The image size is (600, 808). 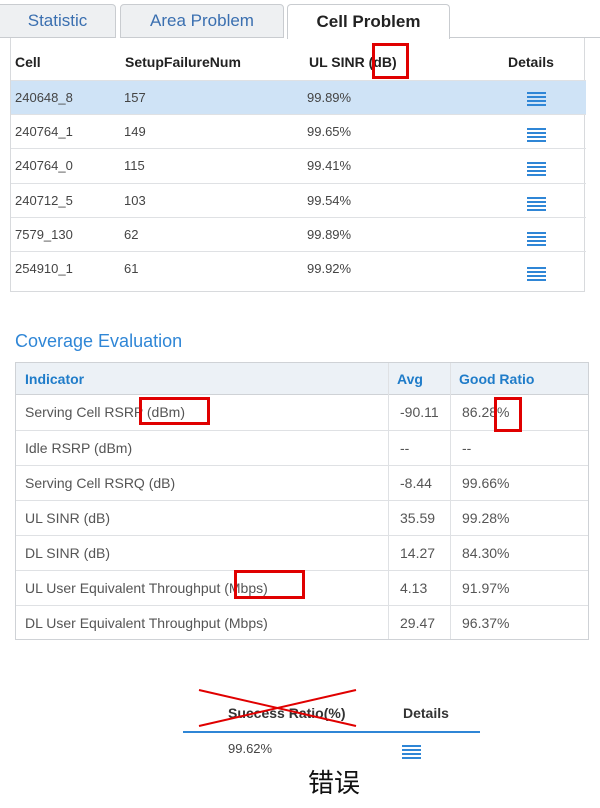 I want to click on indicator-label: DL SINR (dB), so click(x=68, y=553).